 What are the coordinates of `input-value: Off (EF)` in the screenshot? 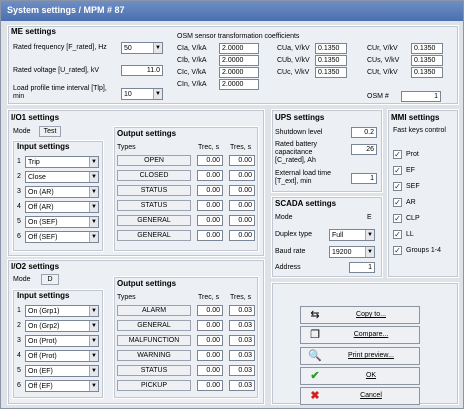 It's located at (40, 386).